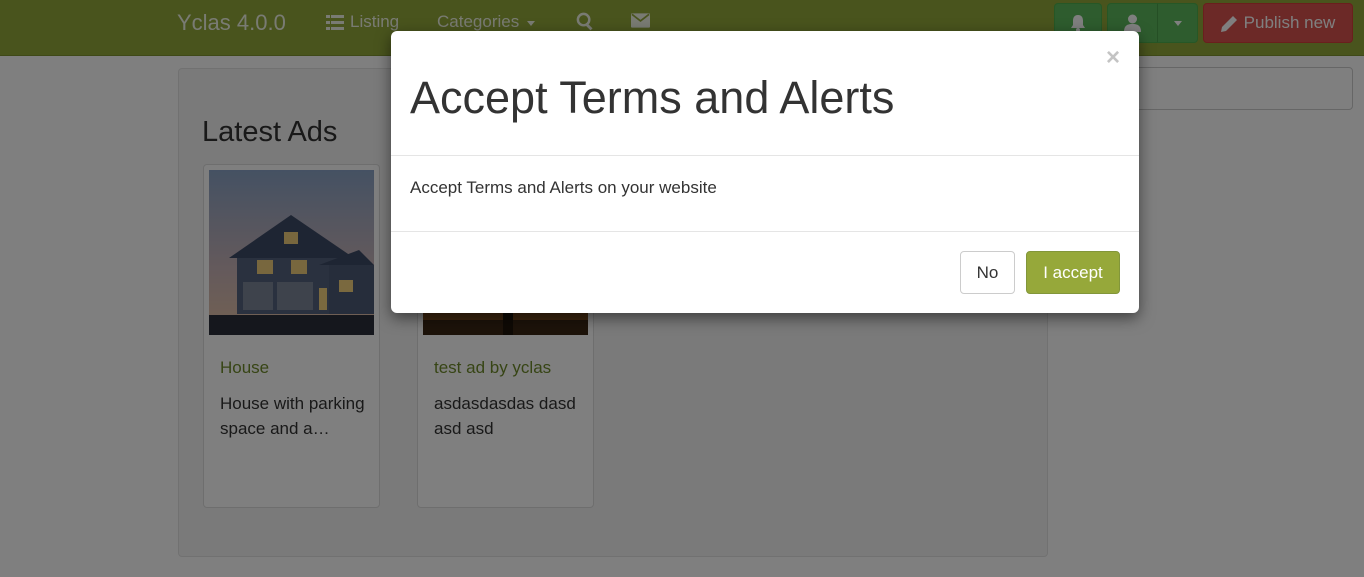  I want to click on modal-title: Accept Terms and Alerts, so click(652, 97).